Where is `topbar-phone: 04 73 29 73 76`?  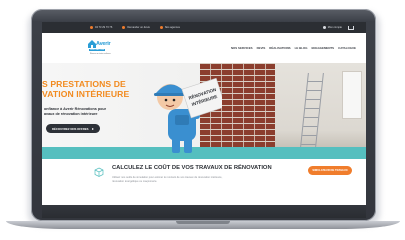 topbar-phone: 04 73 29 73 76 is located at coordinates (101, 27).